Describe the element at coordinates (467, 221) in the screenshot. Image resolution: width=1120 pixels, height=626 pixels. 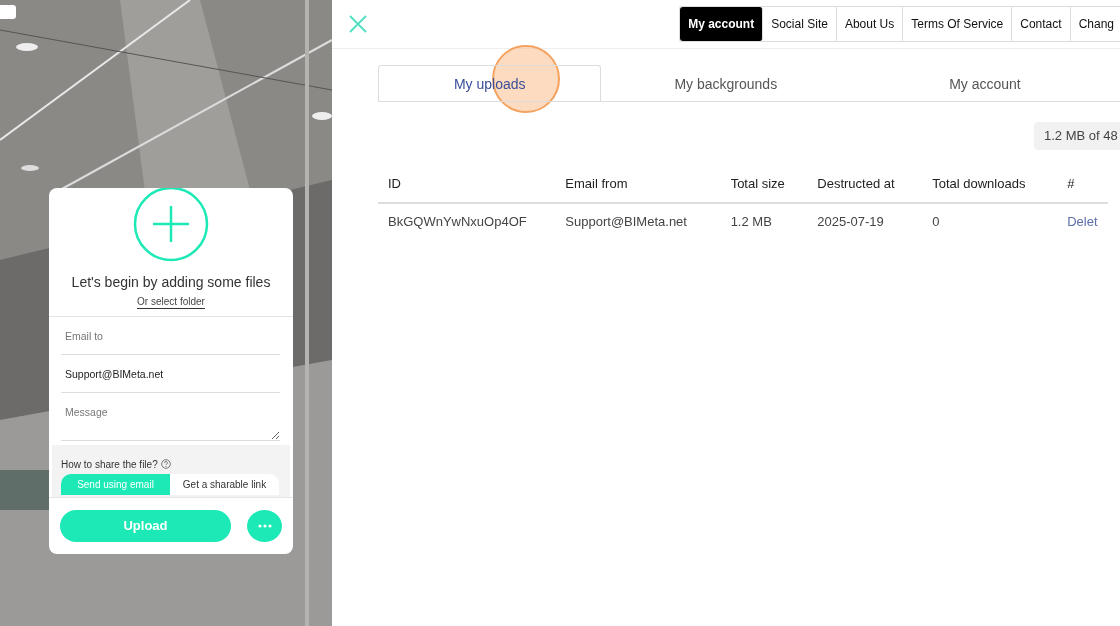
I see `table-cell: BkGQWnYwNxuOp4OF` at that location.